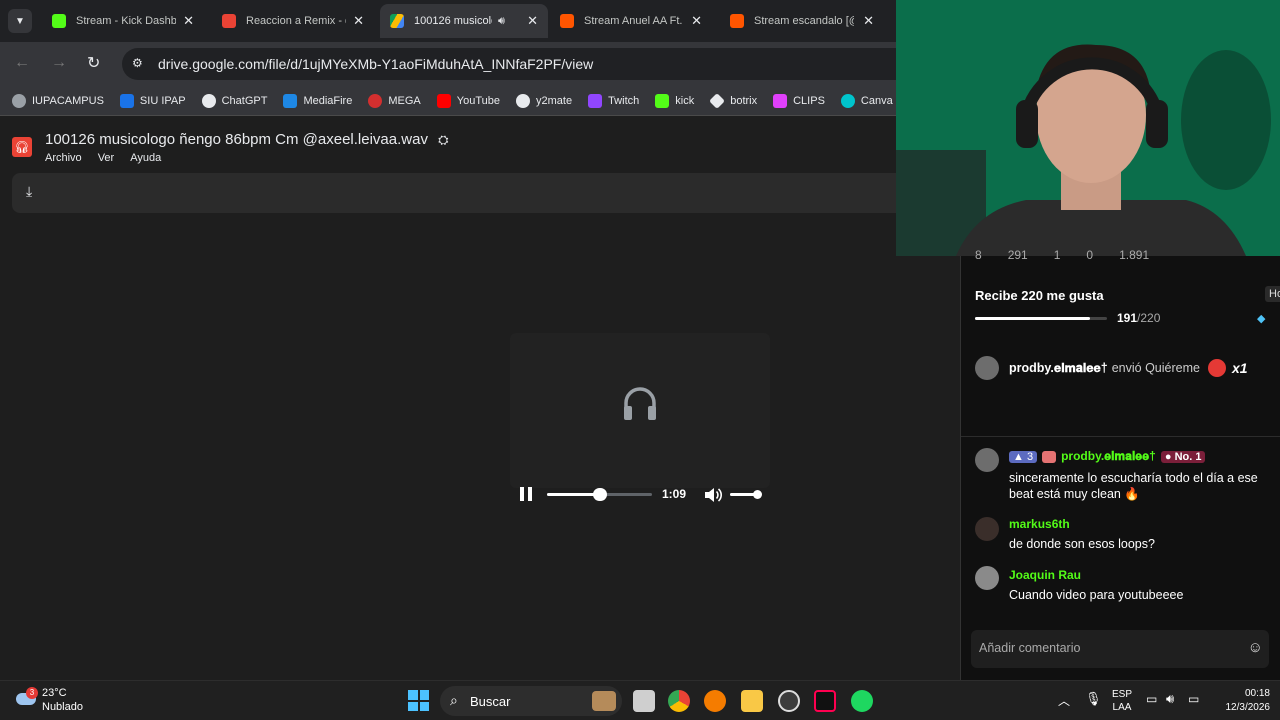 The image size is (1280, 720). What do you see at coordinates (1255, 647) in the screenshot?
I see `emoji-icon: ☺` at bounding box center [1255, 647].